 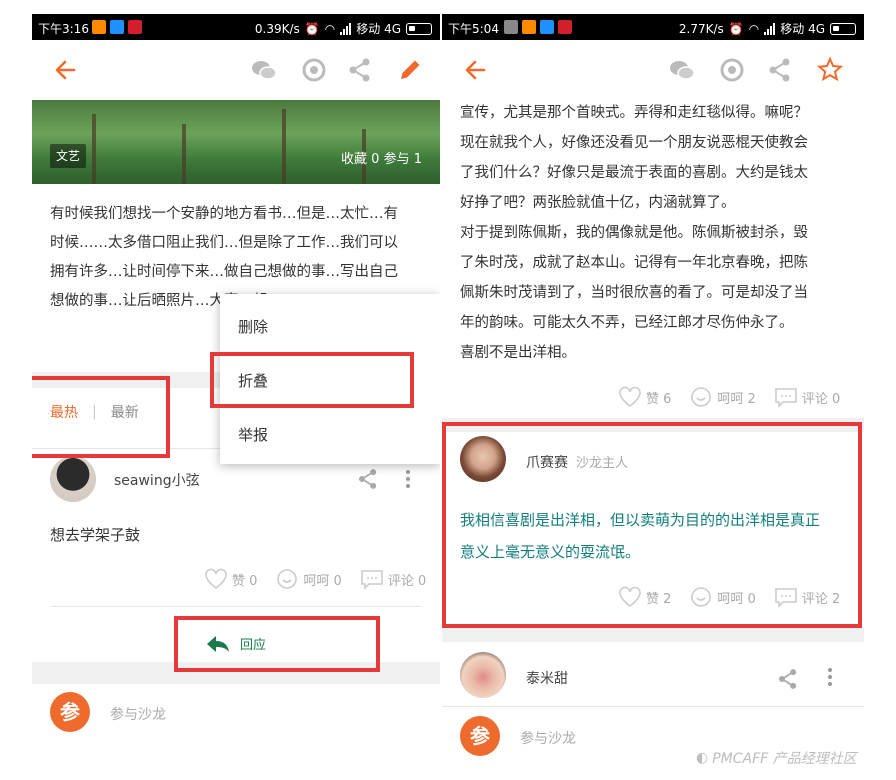 I want to click on haha-button: 呵呵 2, so click(x=722, y=397).